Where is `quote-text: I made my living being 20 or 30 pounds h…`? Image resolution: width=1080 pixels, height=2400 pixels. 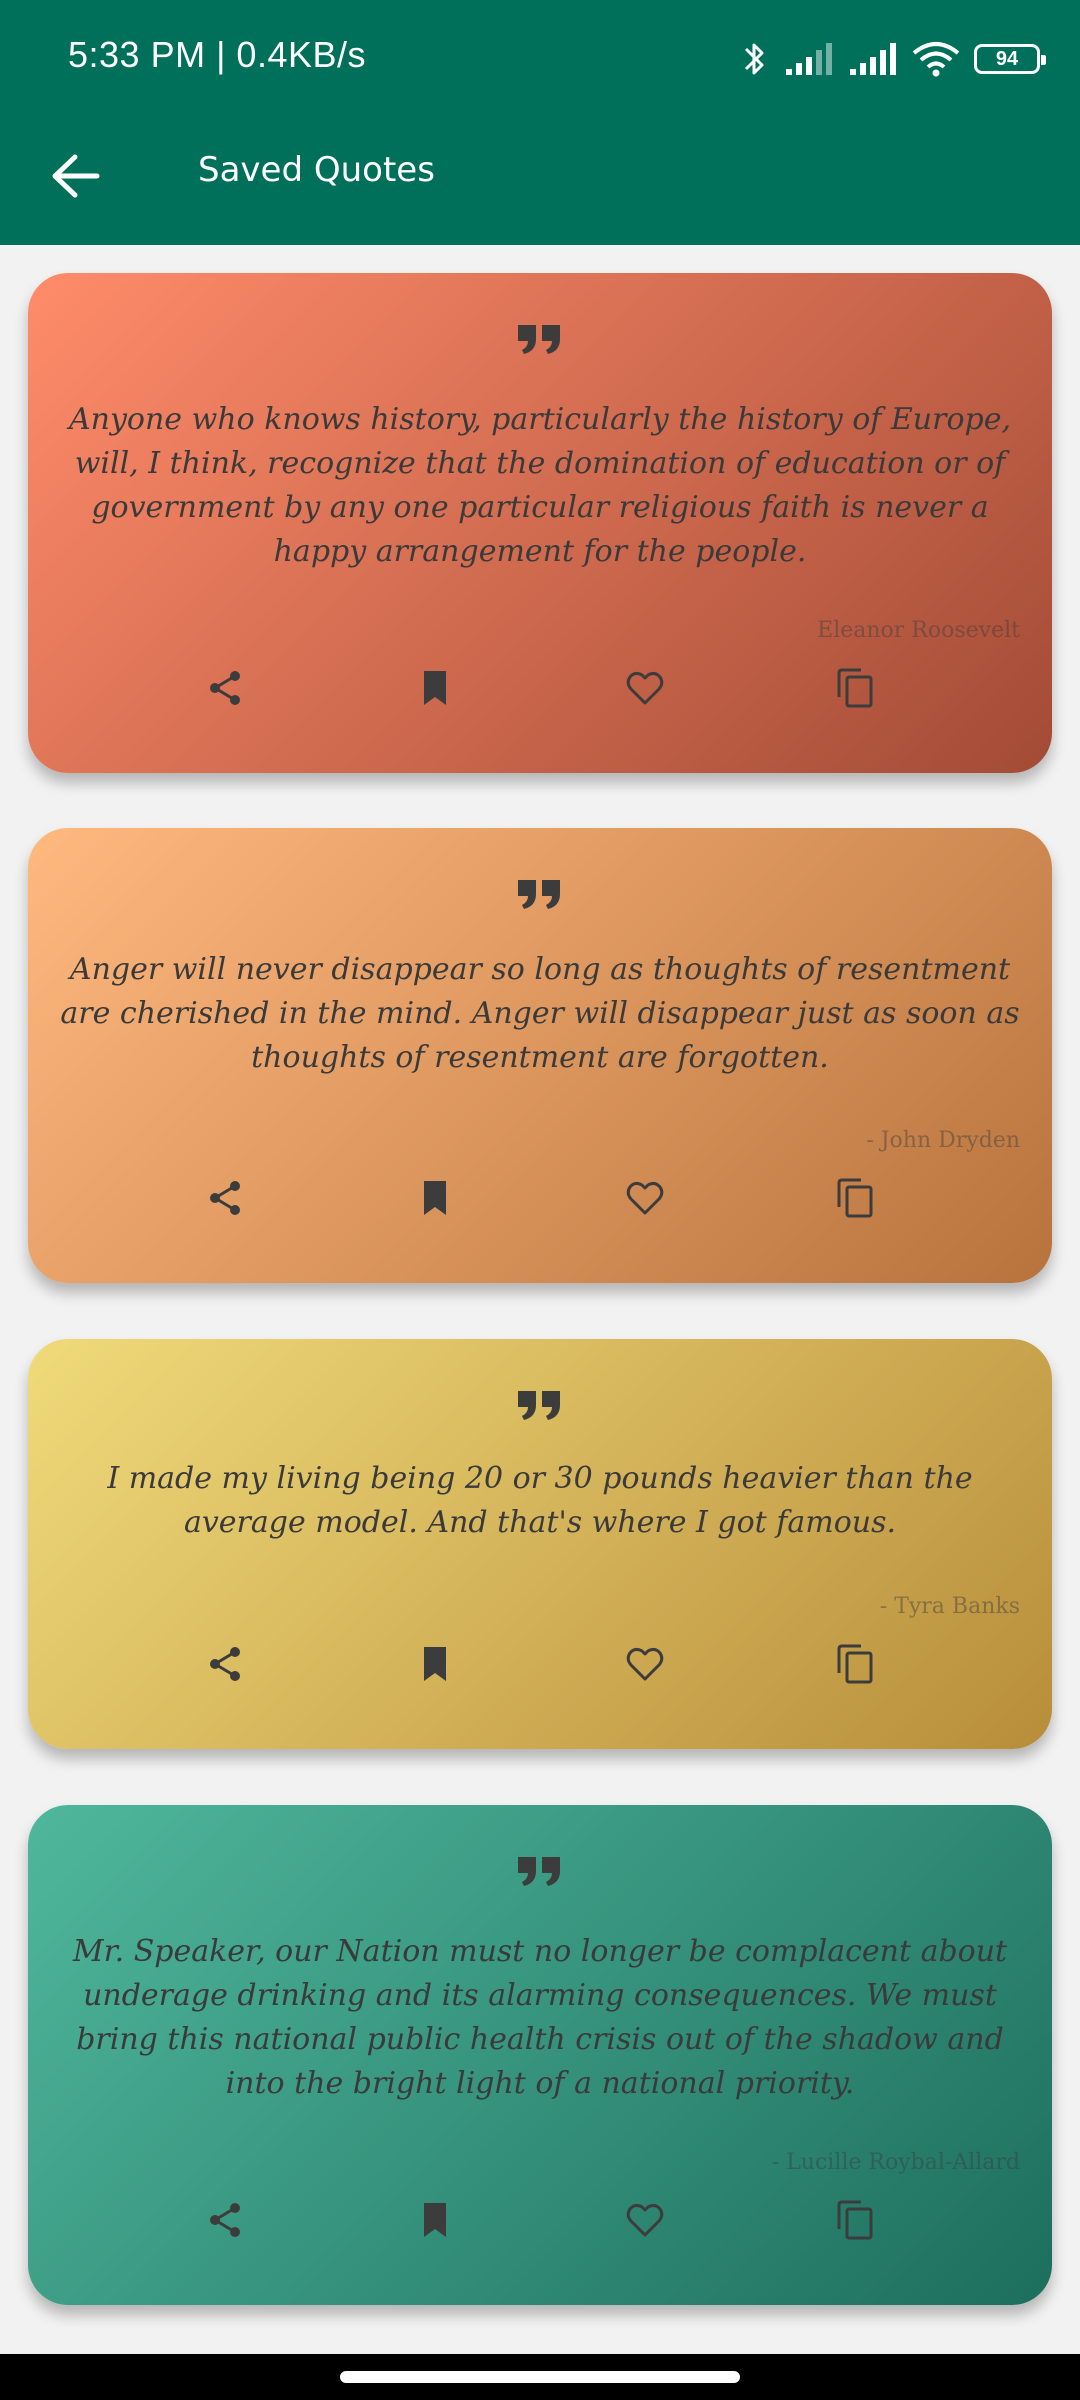 quote-text: I made my living being 20 or 30 pounds h… is located at coordinates (540, 1500).